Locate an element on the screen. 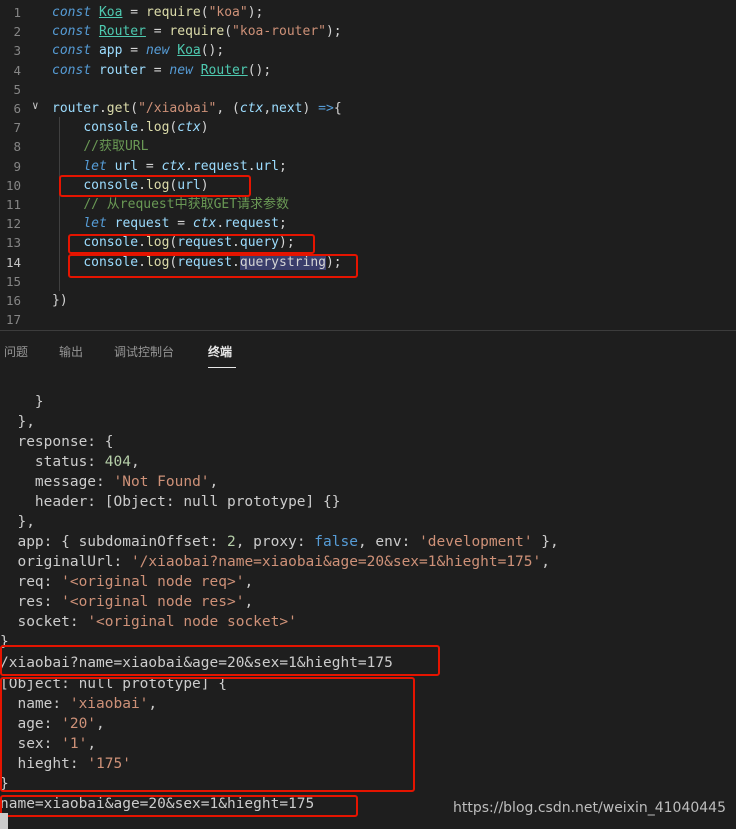 This screenshot has width=736, height=829. code-line: 8 //获取URL is located at coordinates (368, 146).